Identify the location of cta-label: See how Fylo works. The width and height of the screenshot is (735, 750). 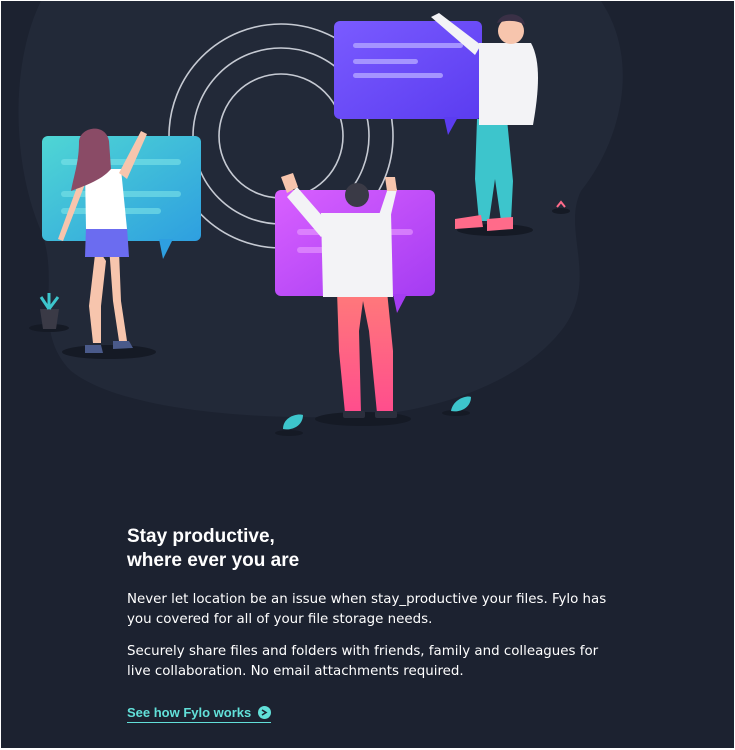
(189, 712).